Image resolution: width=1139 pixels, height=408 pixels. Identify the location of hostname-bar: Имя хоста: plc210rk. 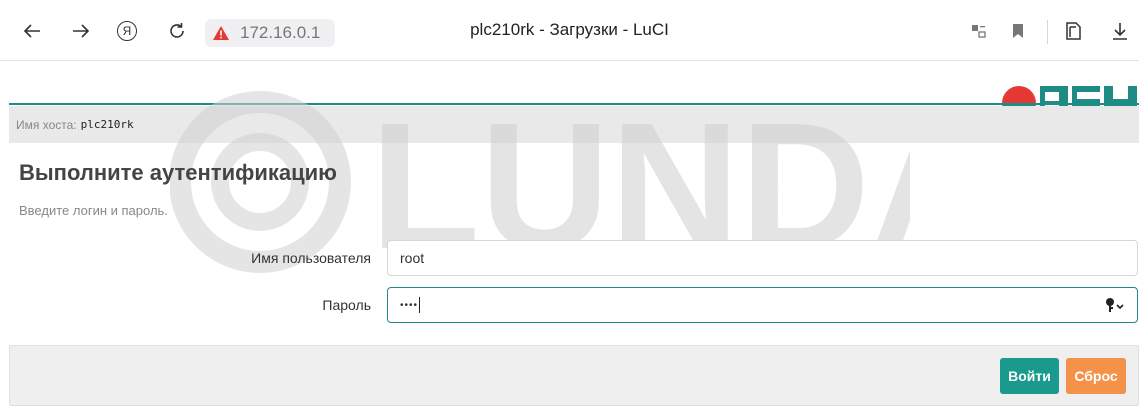
(574, 124).